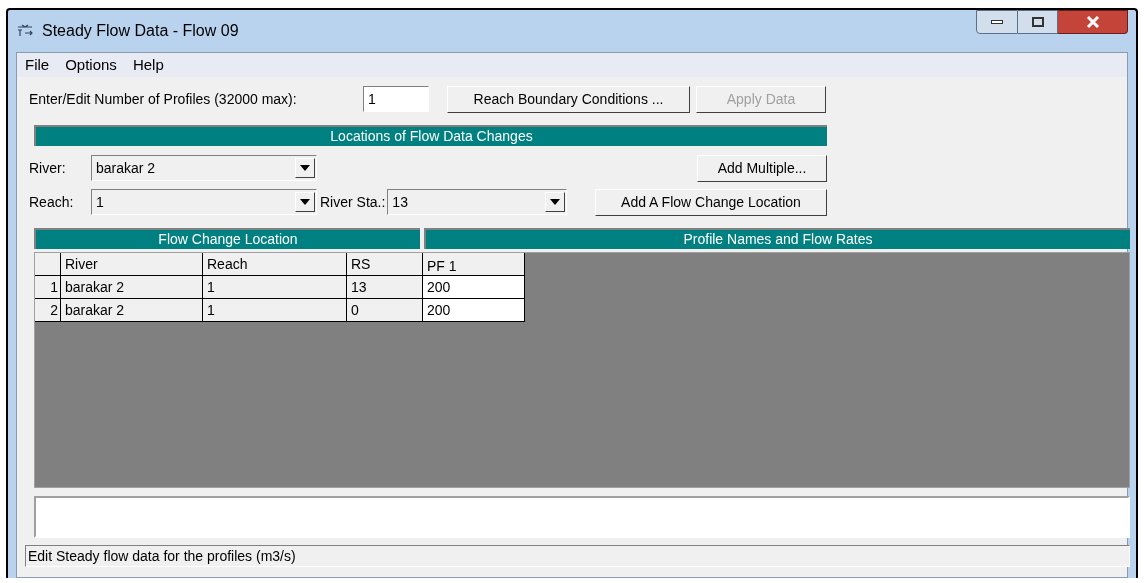  Describe the element at coordinates (711, 202) in the screenshot. I see `add-location-button: Add A Flow Change Location` at that location.